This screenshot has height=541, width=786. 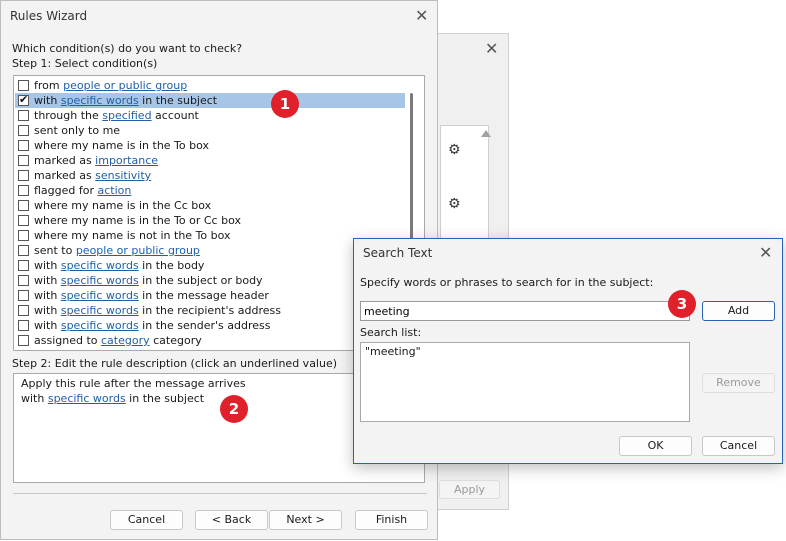 I want to click on condition-row: where my name is in the Cc box, so click(x=210, y=205).